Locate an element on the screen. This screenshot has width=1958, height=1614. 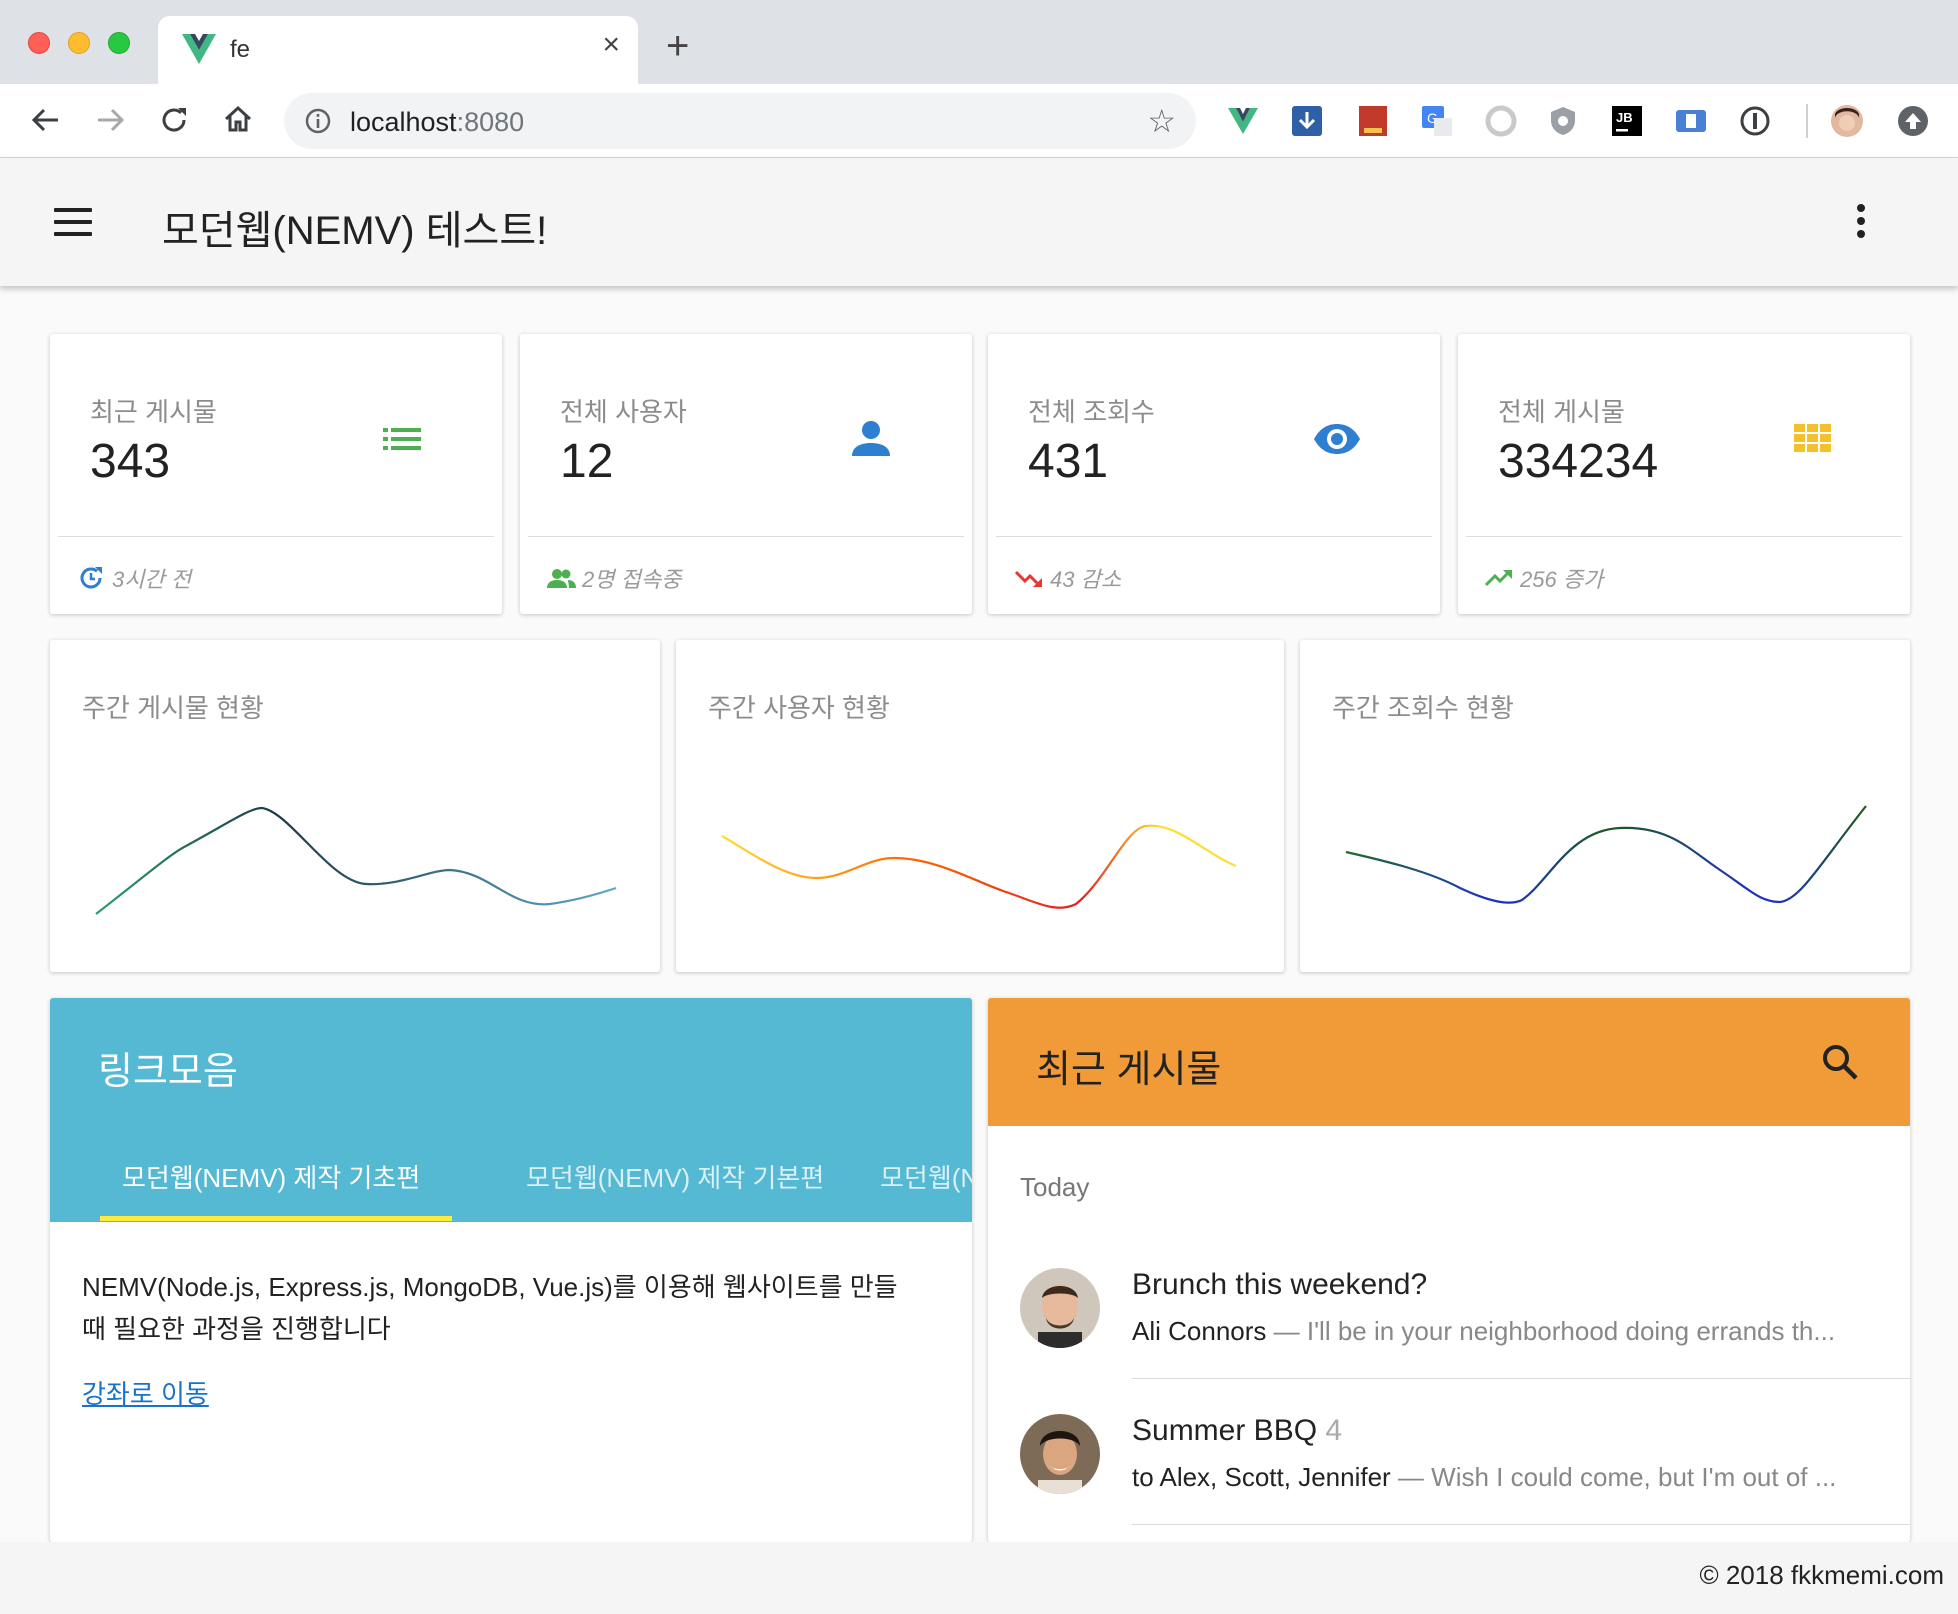
message-count: 4 is located at coordinates (1334, 1430).